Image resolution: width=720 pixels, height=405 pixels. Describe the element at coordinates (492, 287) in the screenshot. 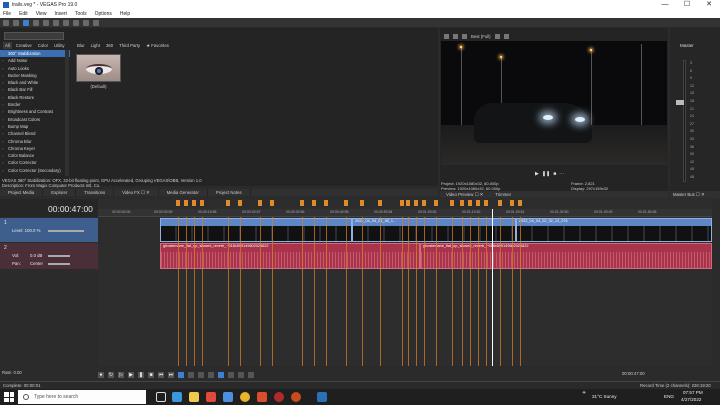

I see `playhead-cursor` at that location.